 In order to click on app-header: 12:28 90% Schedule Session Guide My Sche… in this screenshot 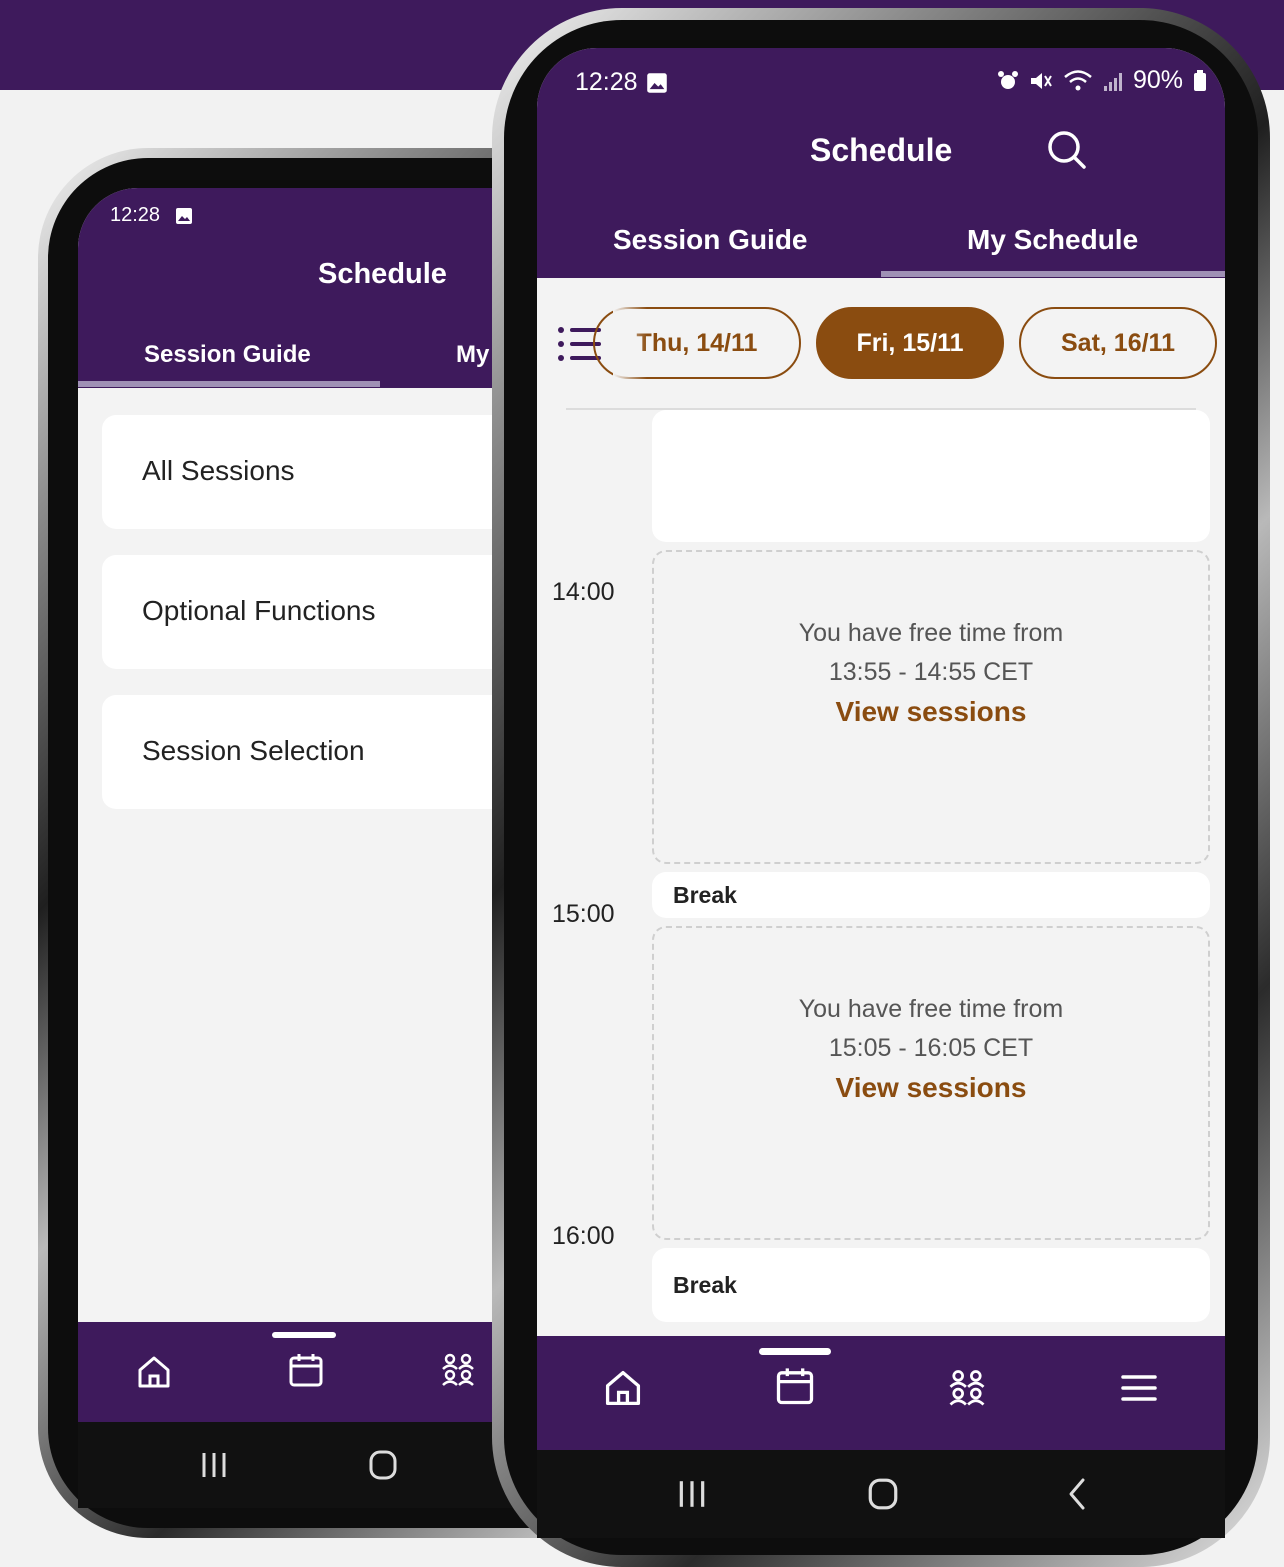, I will do `click(881, 163)`.